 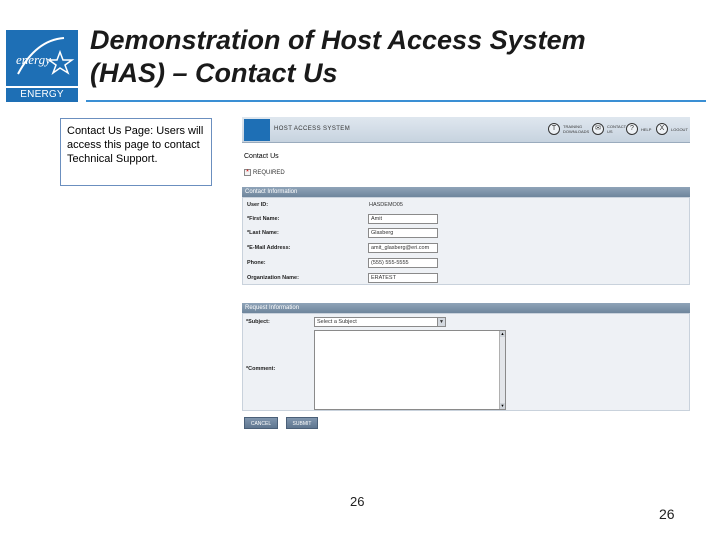 I want to click on help-icon: ?, so click(x=632, y=129).